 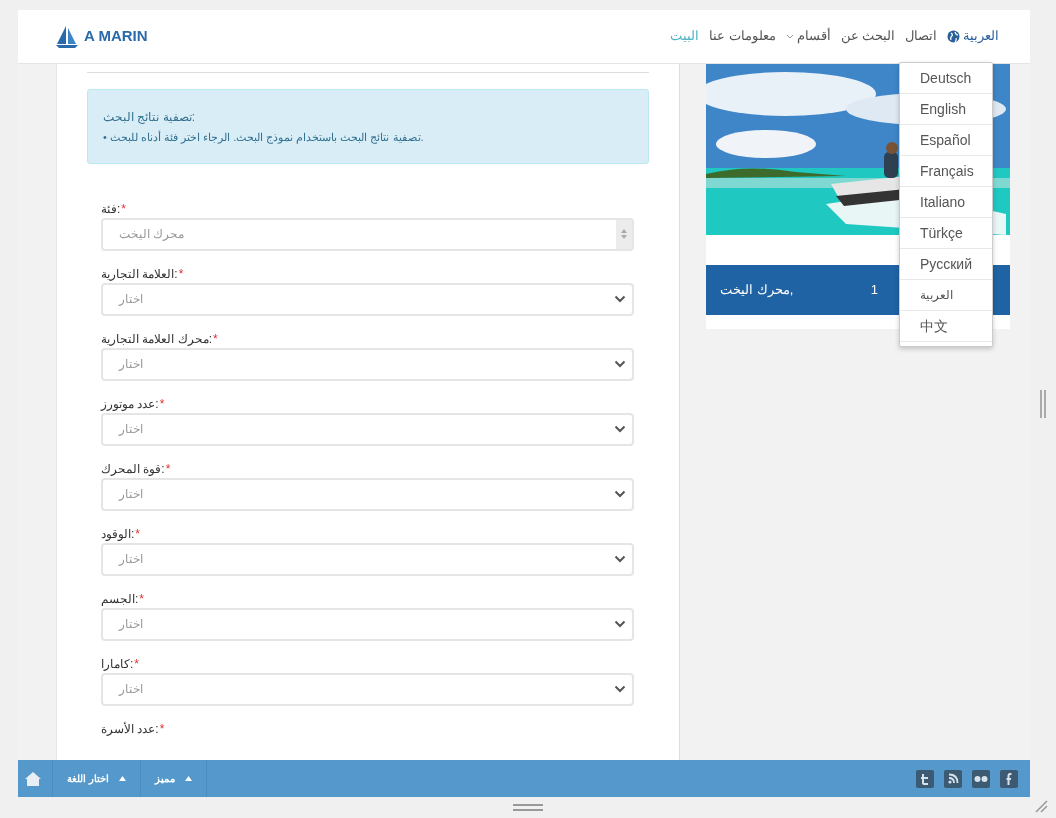 What do you see at coordinates (118, 534) in the screenshot?
I see `field-label: الوقود:` at bounding box center [118, 534].